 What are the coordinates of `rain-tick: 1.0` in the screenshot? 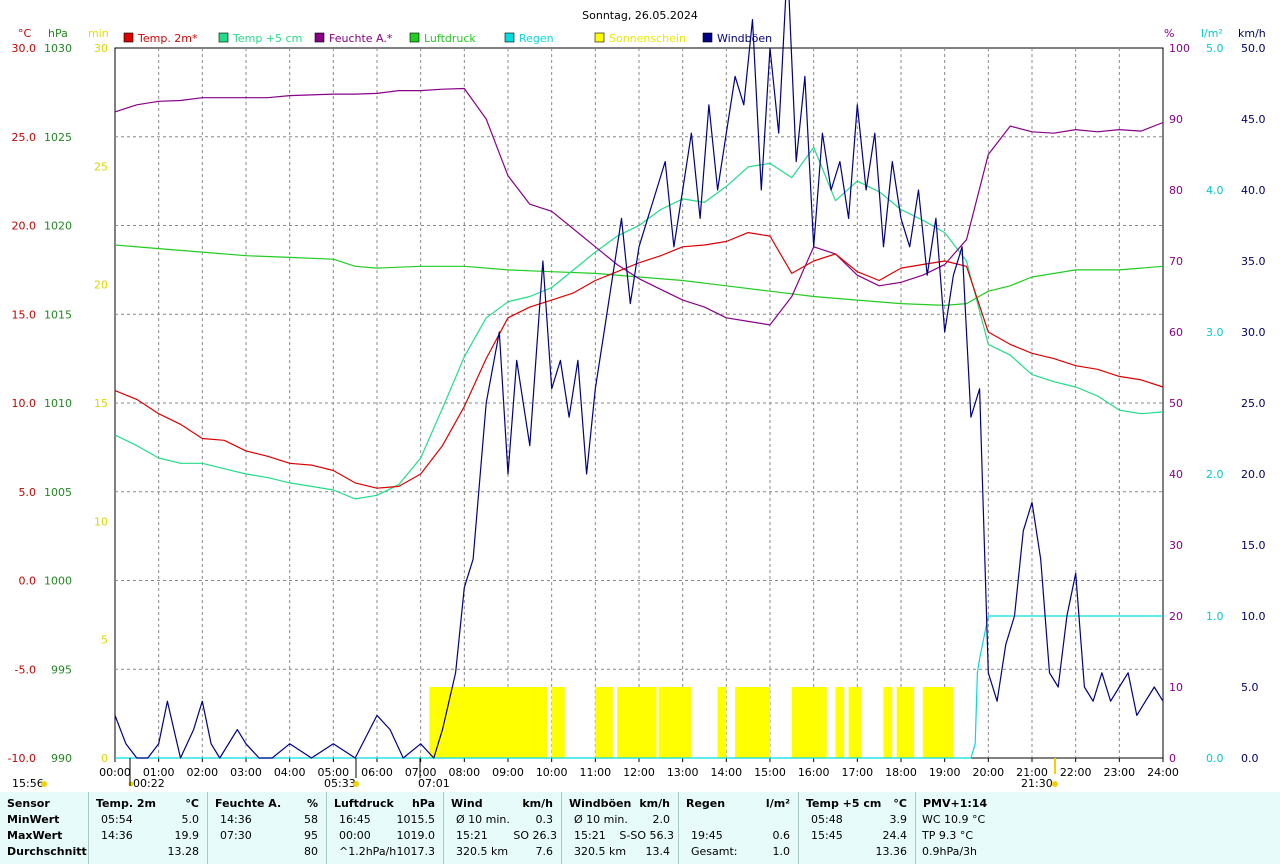 It's located at (1215, 616).